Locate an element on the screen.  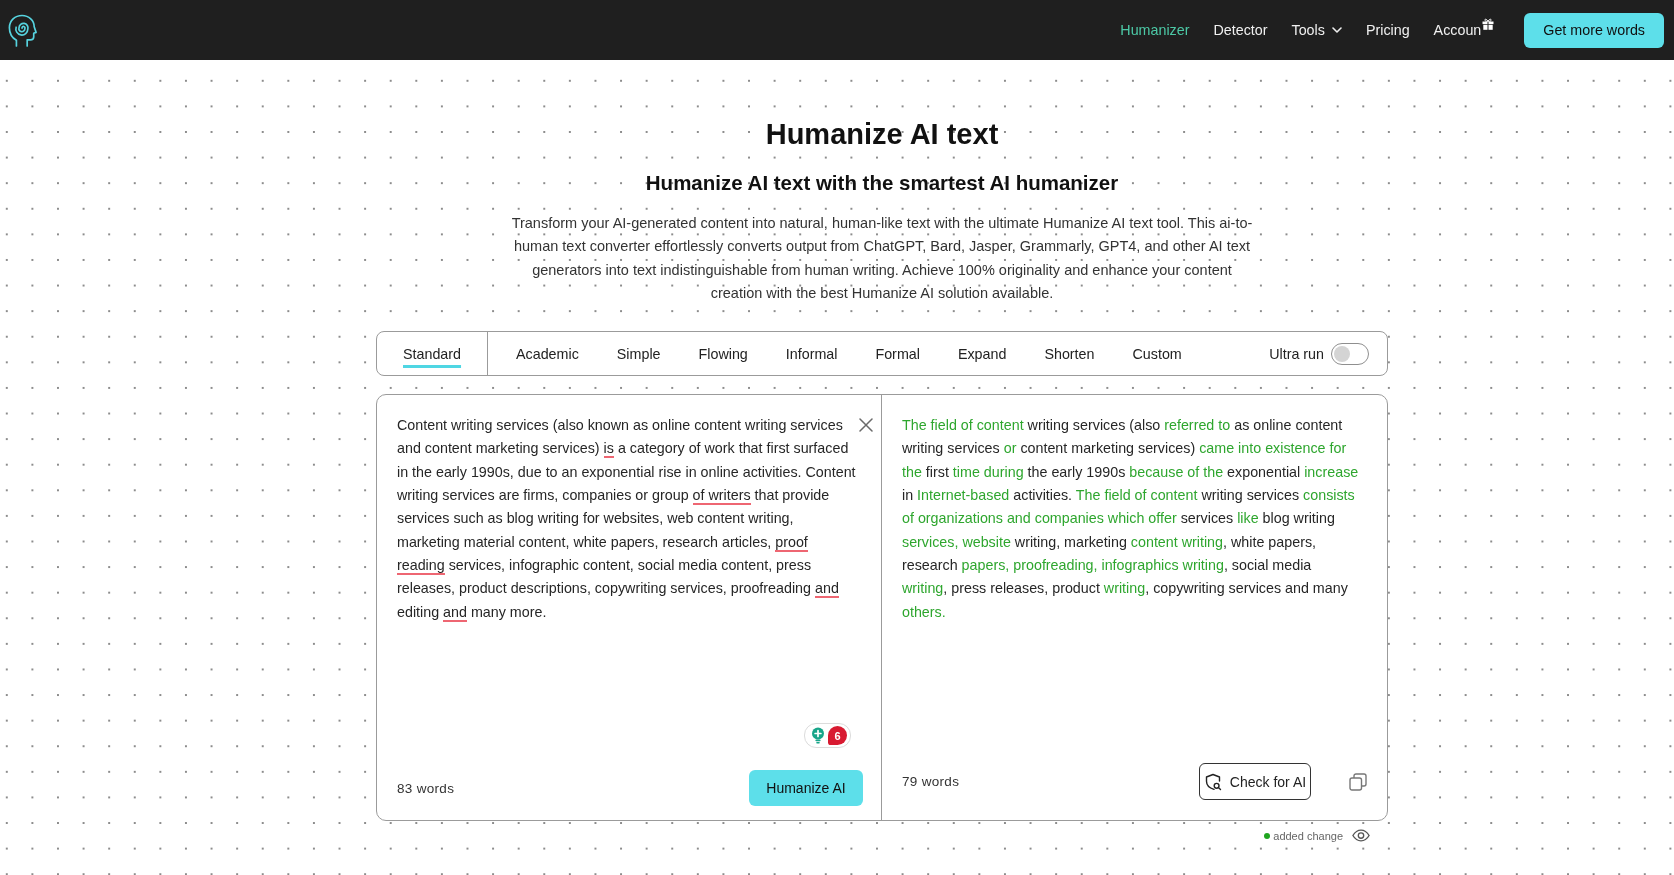
assistant-widget: 6 is located at coordinates (827, 736).